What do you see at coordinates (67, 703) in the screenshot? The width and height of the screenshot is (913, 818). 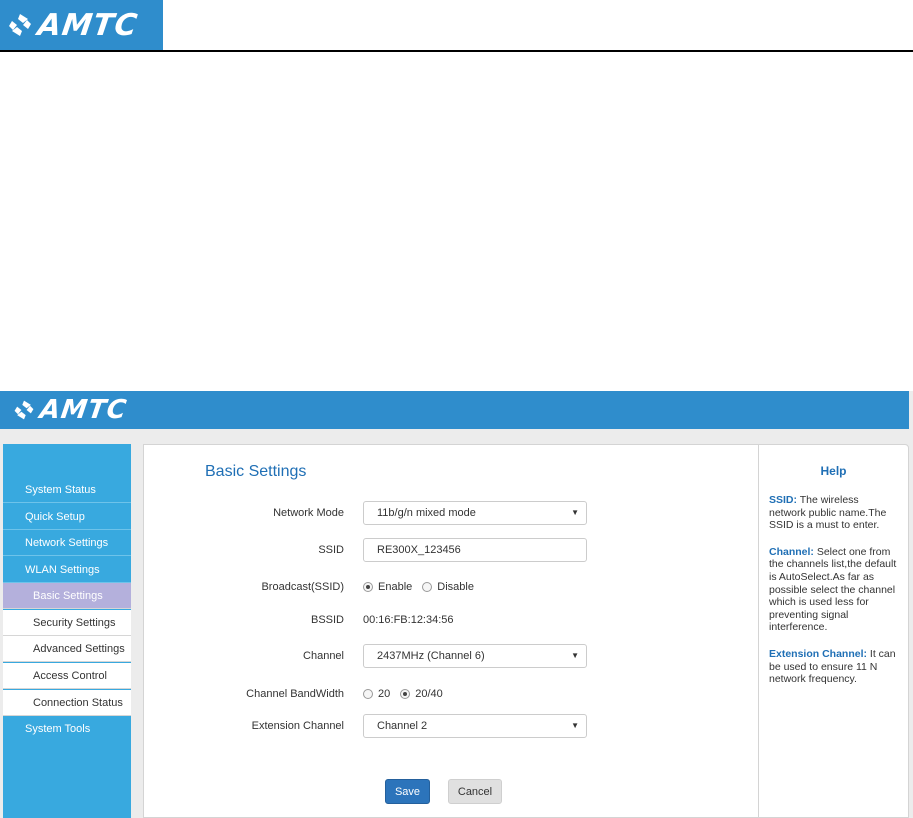 I see `sidebar-item-connection-status: Connection Status` at bounding box center [67, 703].